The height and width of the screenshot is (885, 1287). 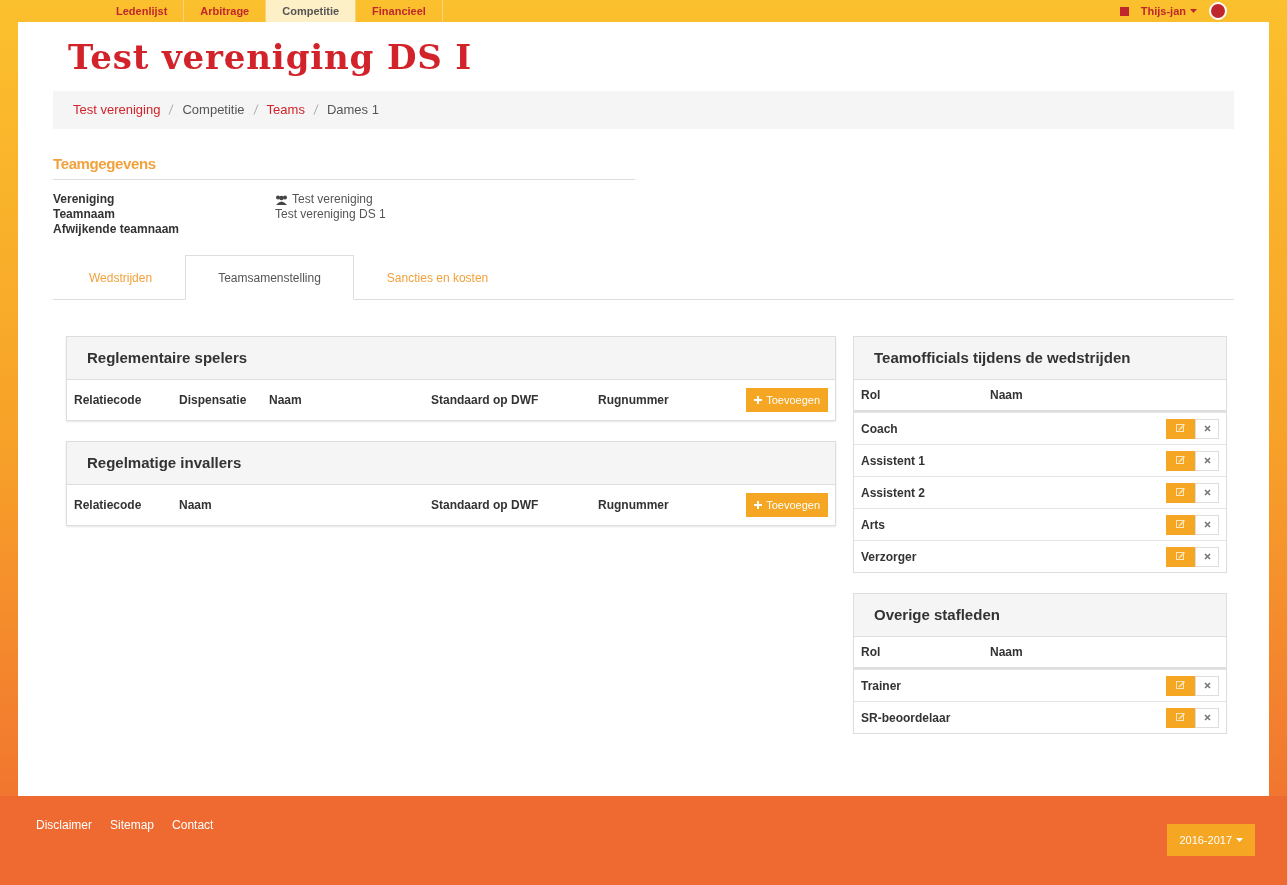 I want to click on panel-title: Reglementaire spelers, so click(x=451, y=358).